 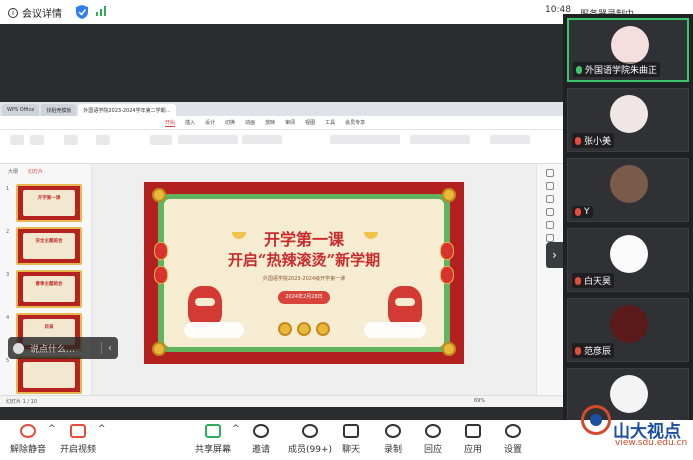 What do you see at coordinates (651, 443) in the screenshot?
I see `watermark-url: view.sdu.edu.cn` at bounding box center [651, 443].